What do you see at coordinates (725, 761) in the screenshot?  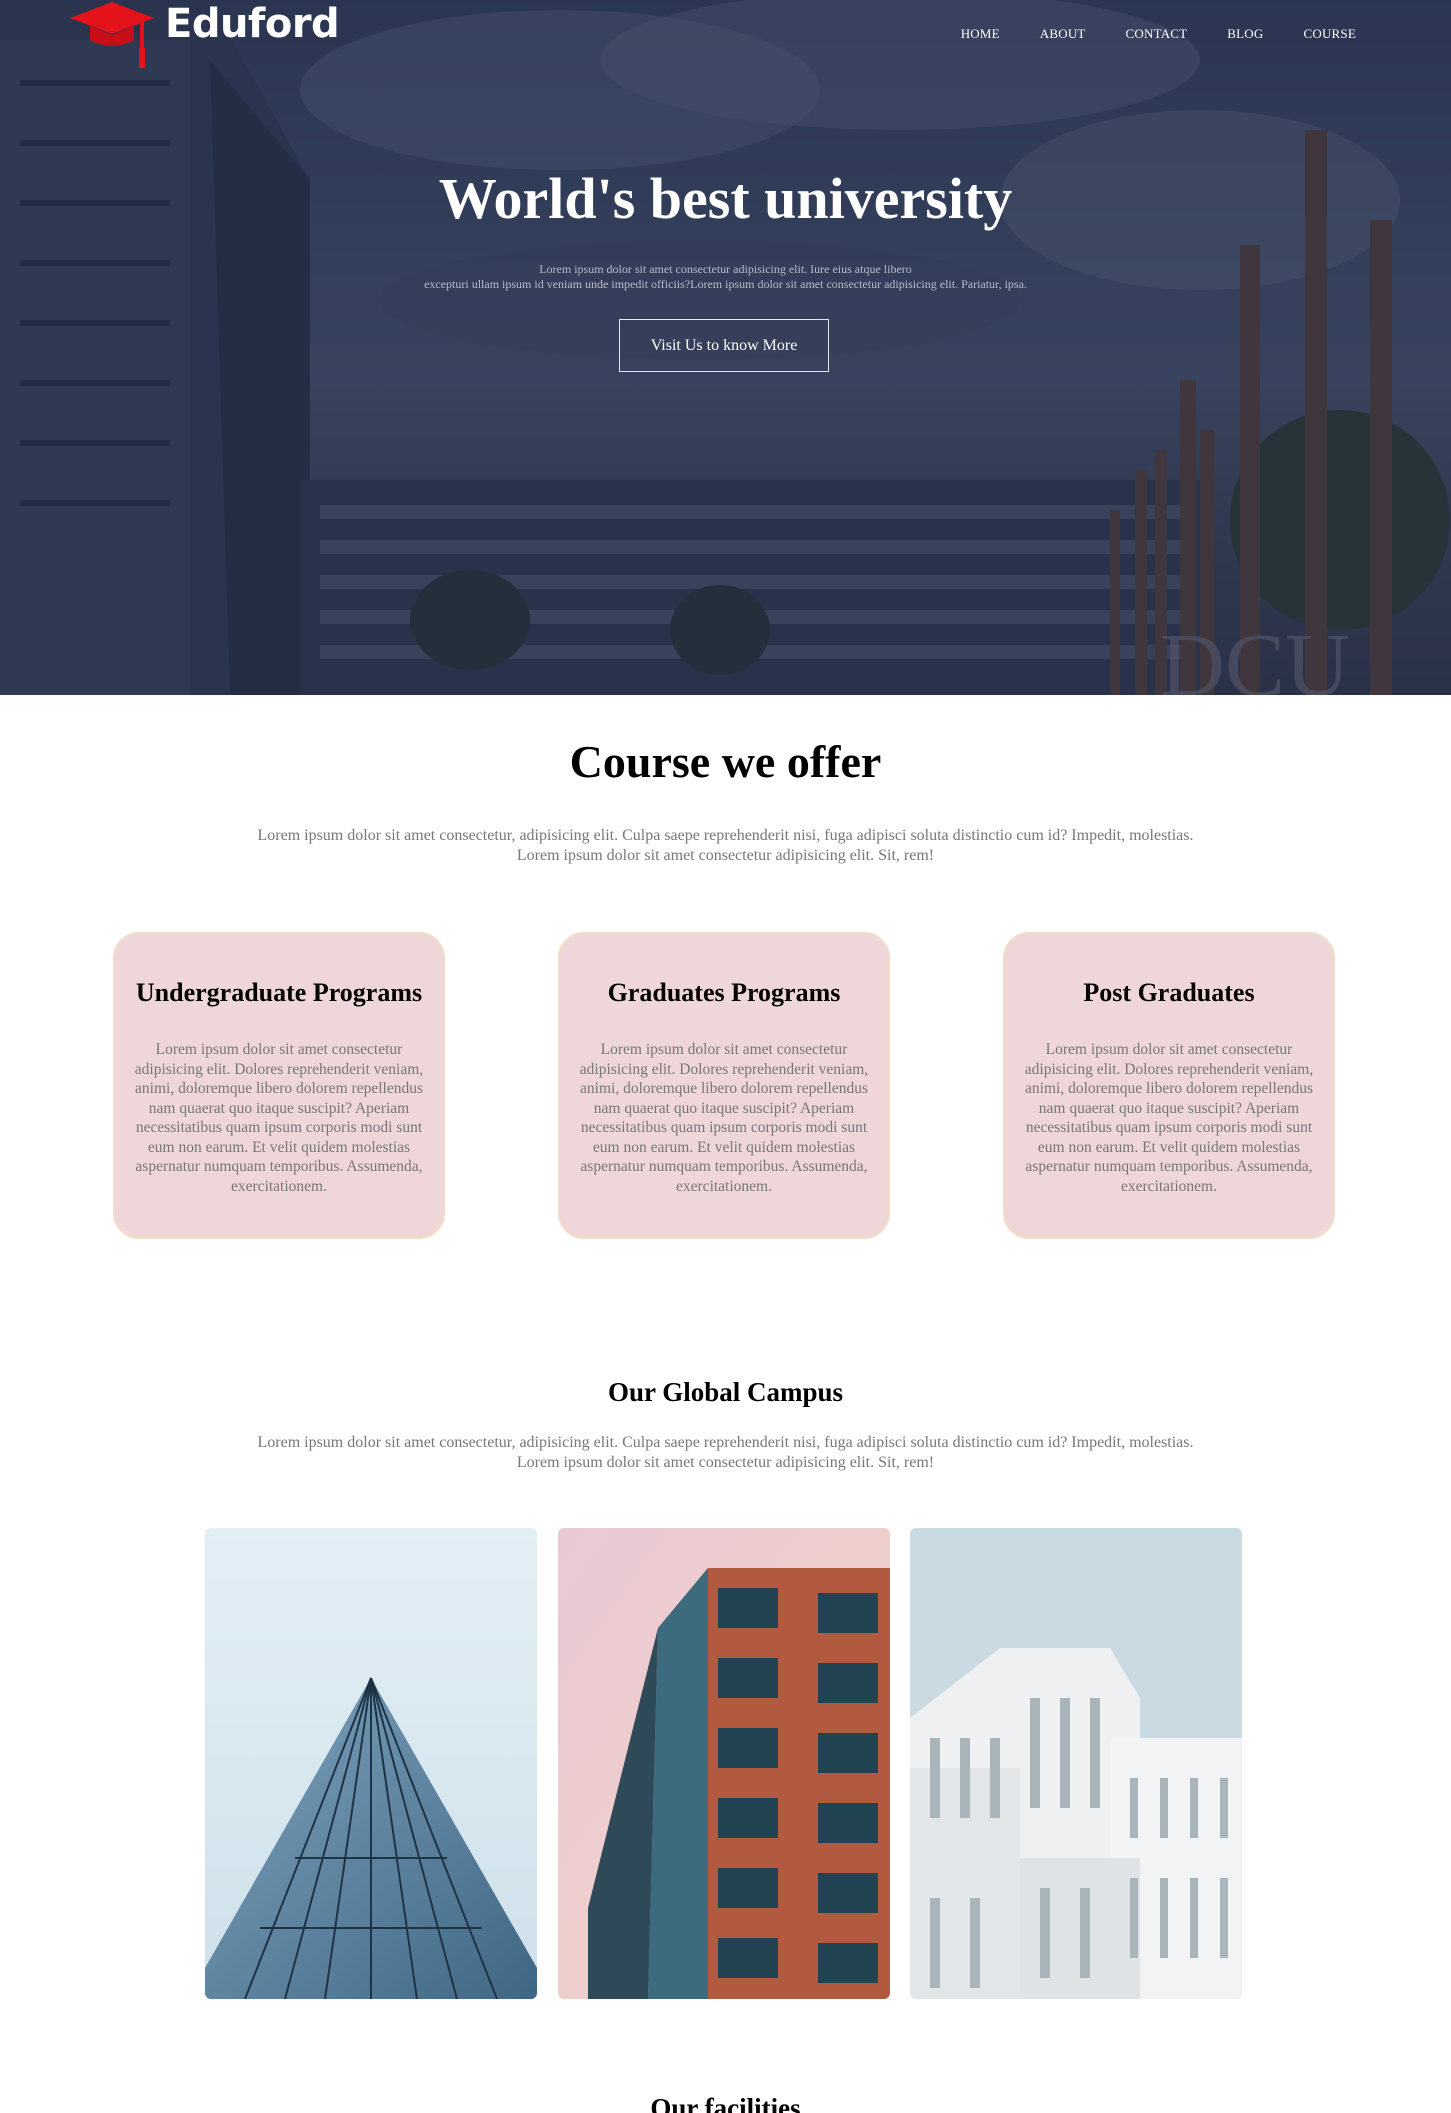 I see `courses-title: Course we offer` at bounding box center [725, 761].